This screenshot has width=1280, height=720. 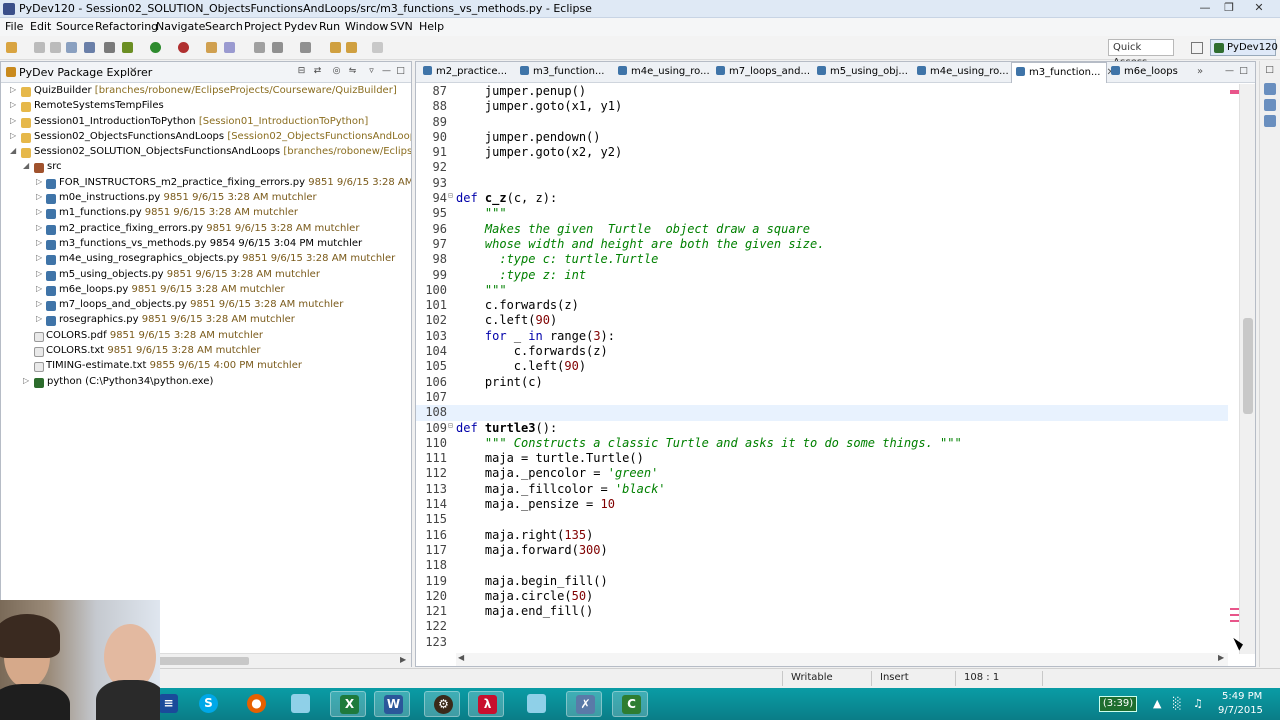 I want to click on code-line: 95 """, so click(x=822, y=213).